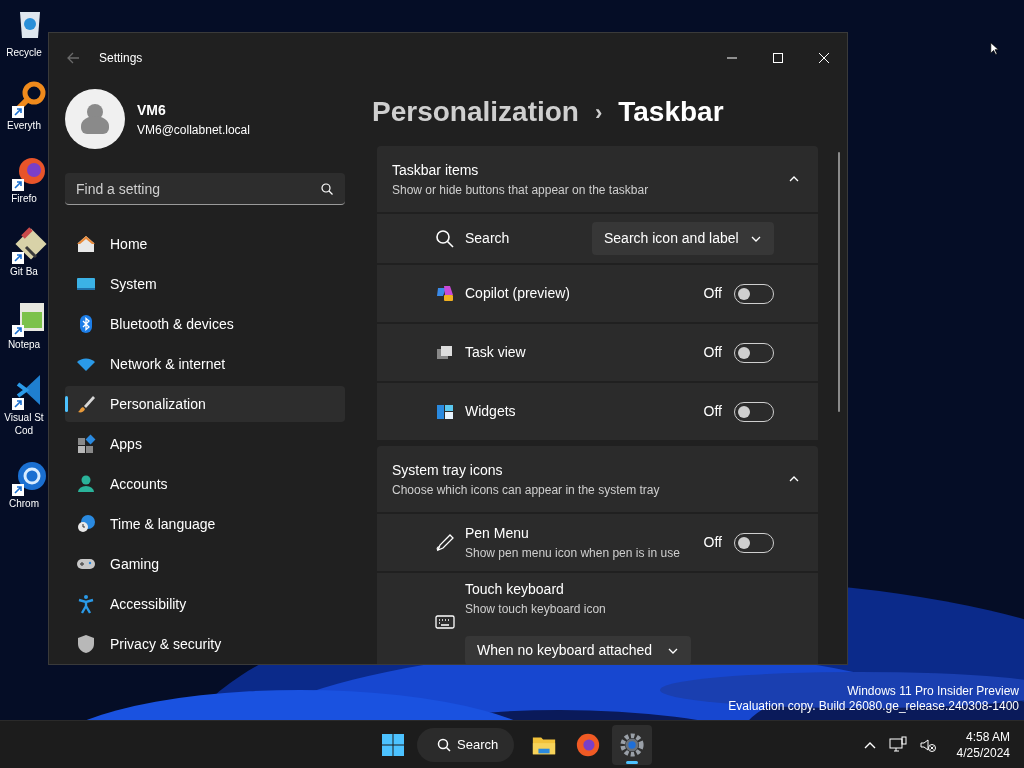 This screenshot has height=768, width=1024. I want to click on user-email: VM6@collabnet.local, so click(193, 130).